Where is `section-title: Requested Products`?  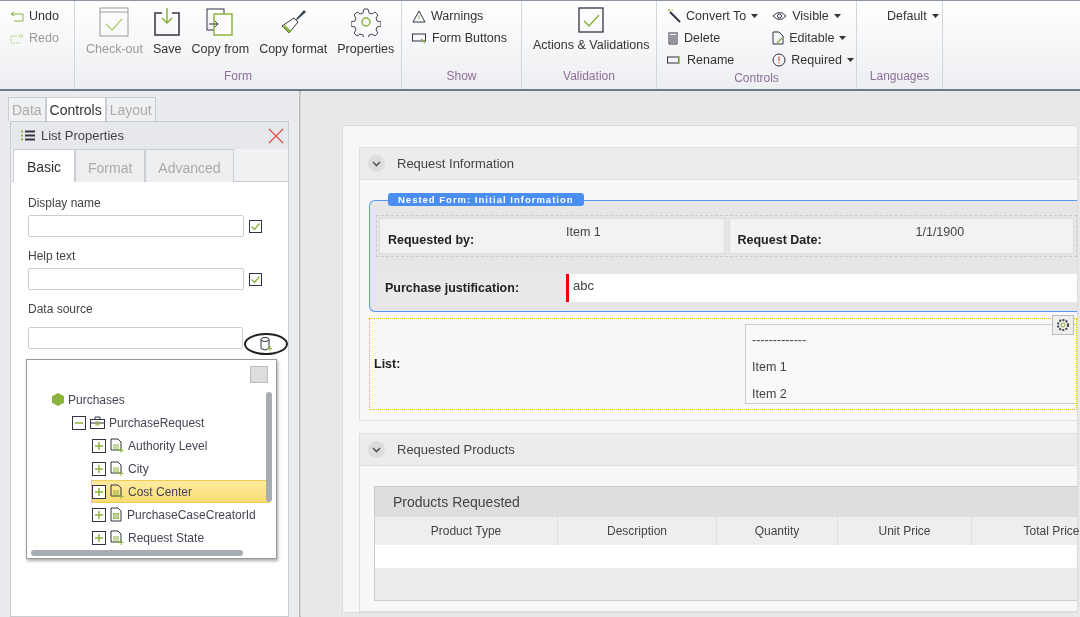
section-title: Requested Products is located at coordinates (456, 449).